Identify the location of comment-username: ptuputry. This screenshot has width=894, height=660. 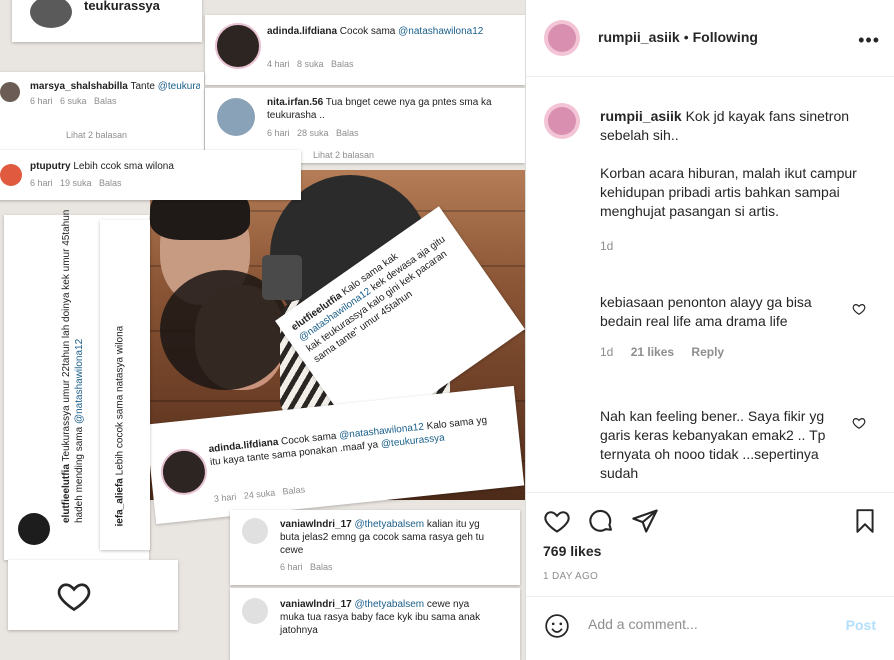
(50, 166).